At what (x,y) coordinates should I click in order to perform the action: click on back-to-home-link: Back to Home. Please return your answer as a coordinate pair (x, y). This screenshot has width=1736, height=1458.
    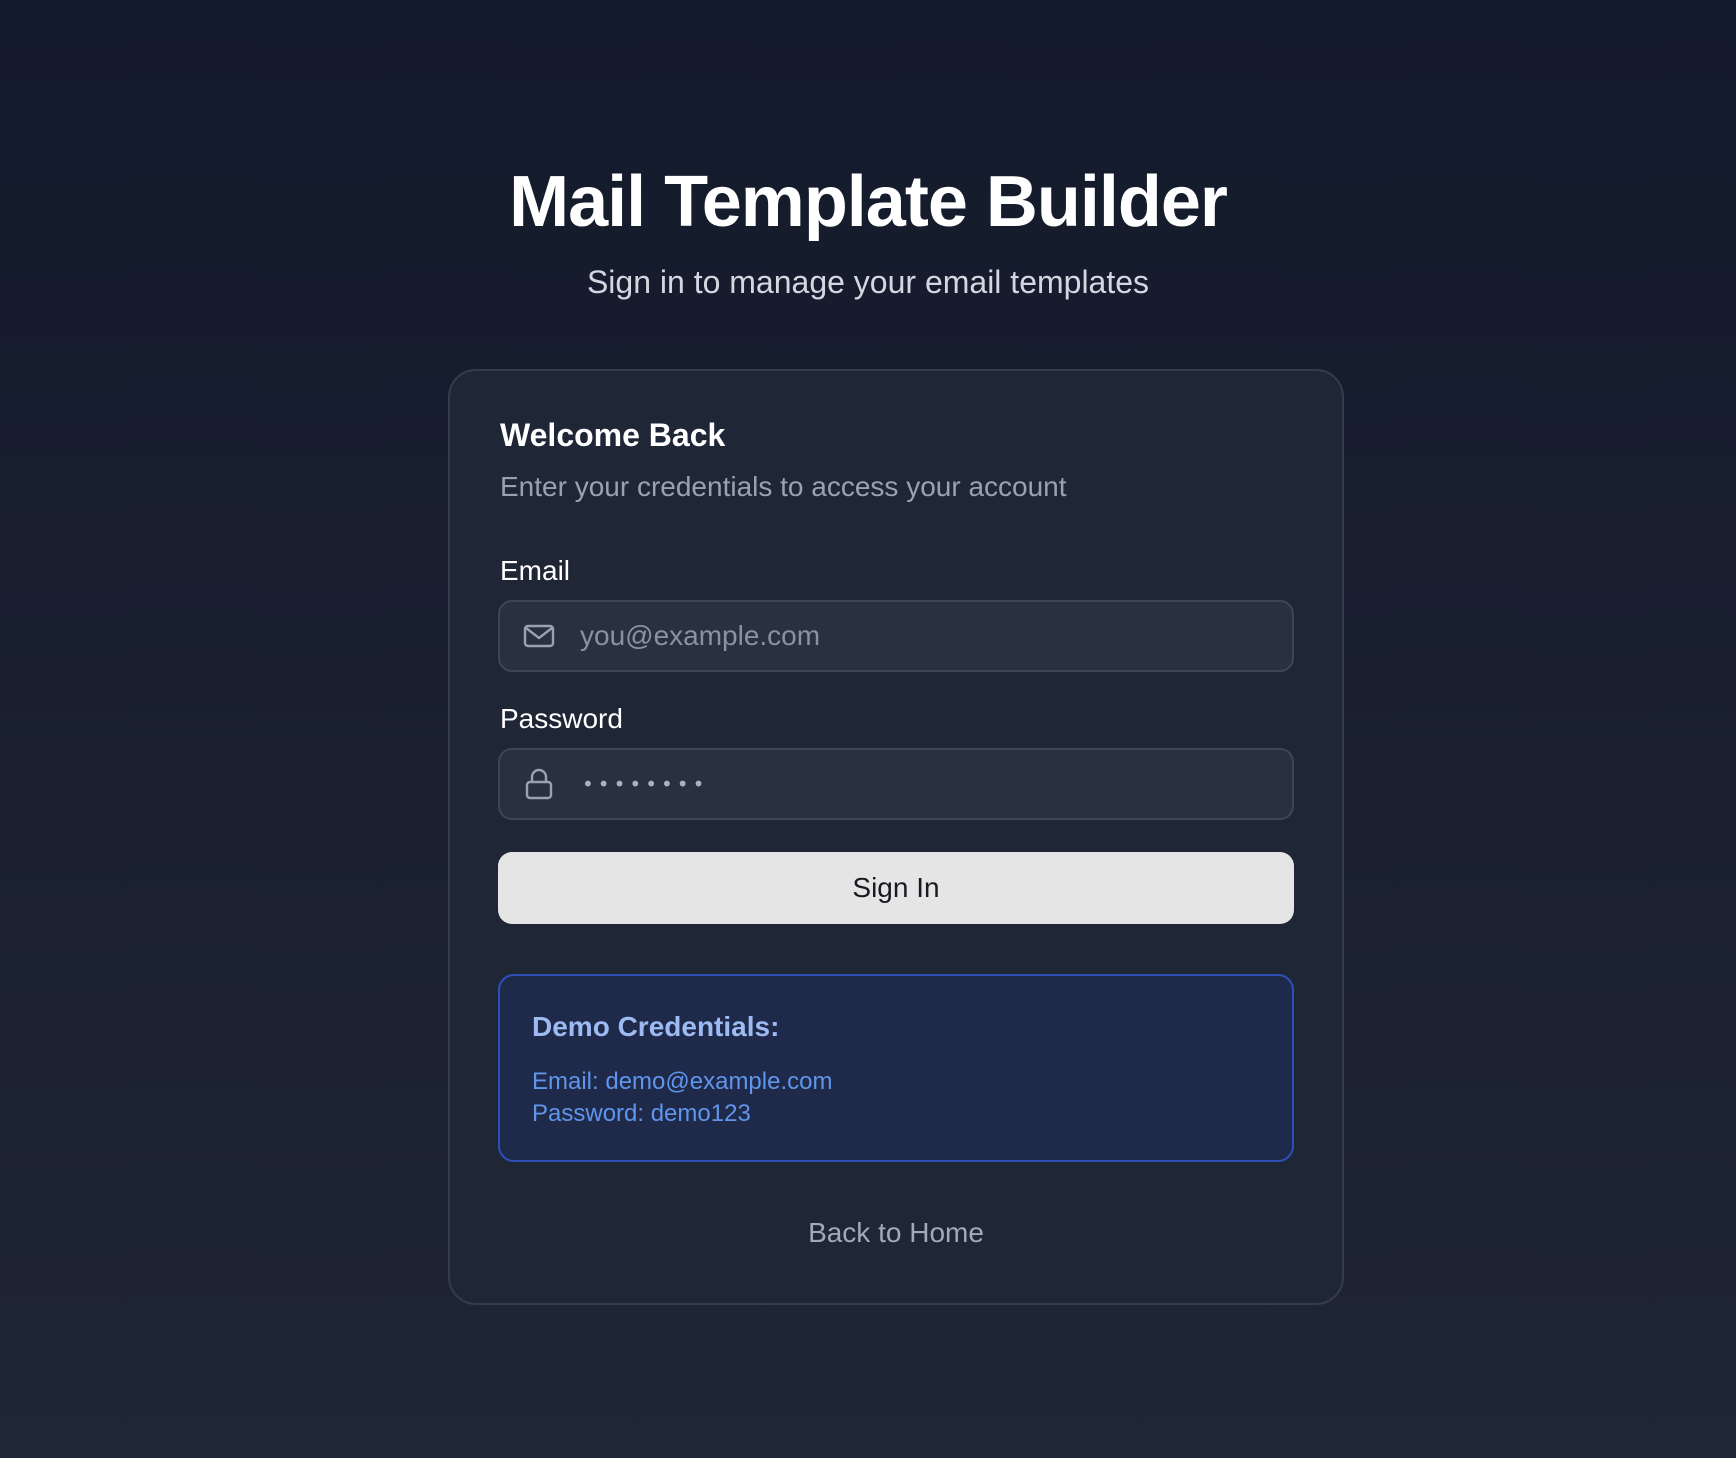
    Looking at the image, I should click on (896, 1233).